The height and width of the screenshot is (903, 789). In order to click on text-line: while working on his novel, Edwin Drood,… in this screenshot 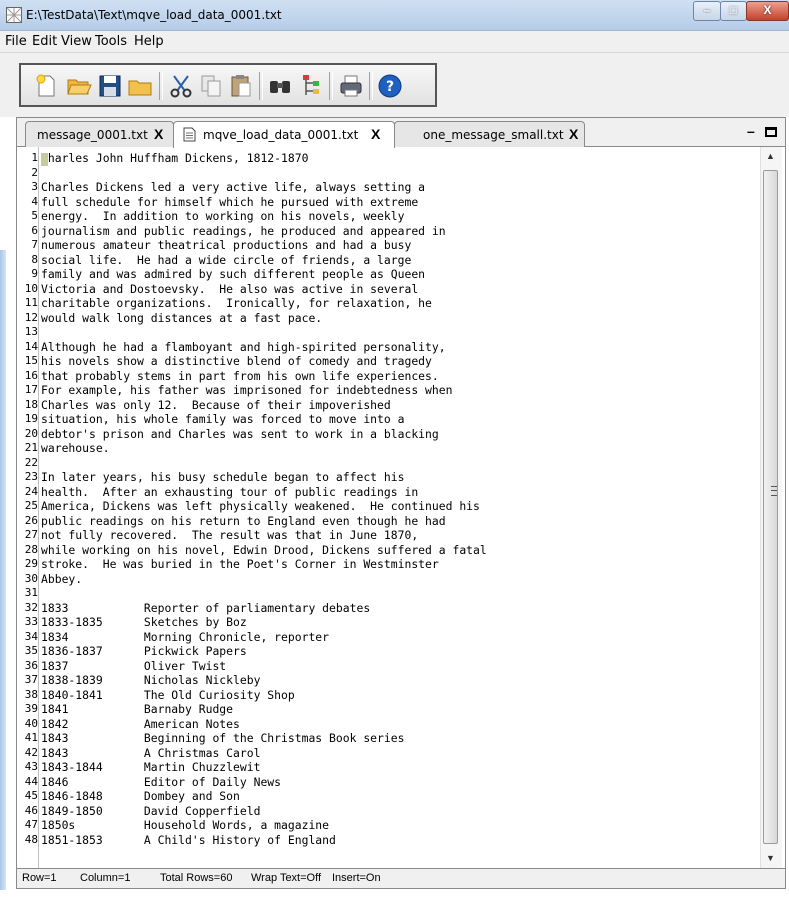, I will do `click(264, 550)`.